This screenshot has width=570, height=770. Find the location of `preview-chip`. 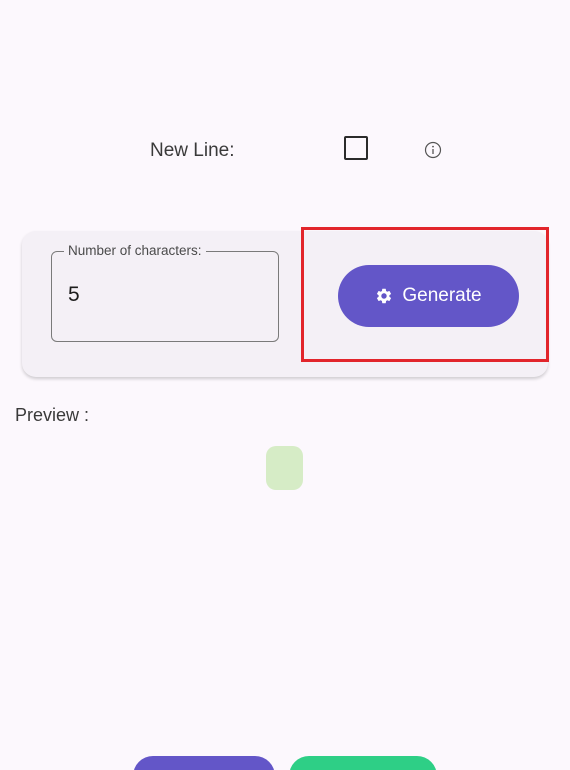

preview-chip is located at coordinates (284, 468).